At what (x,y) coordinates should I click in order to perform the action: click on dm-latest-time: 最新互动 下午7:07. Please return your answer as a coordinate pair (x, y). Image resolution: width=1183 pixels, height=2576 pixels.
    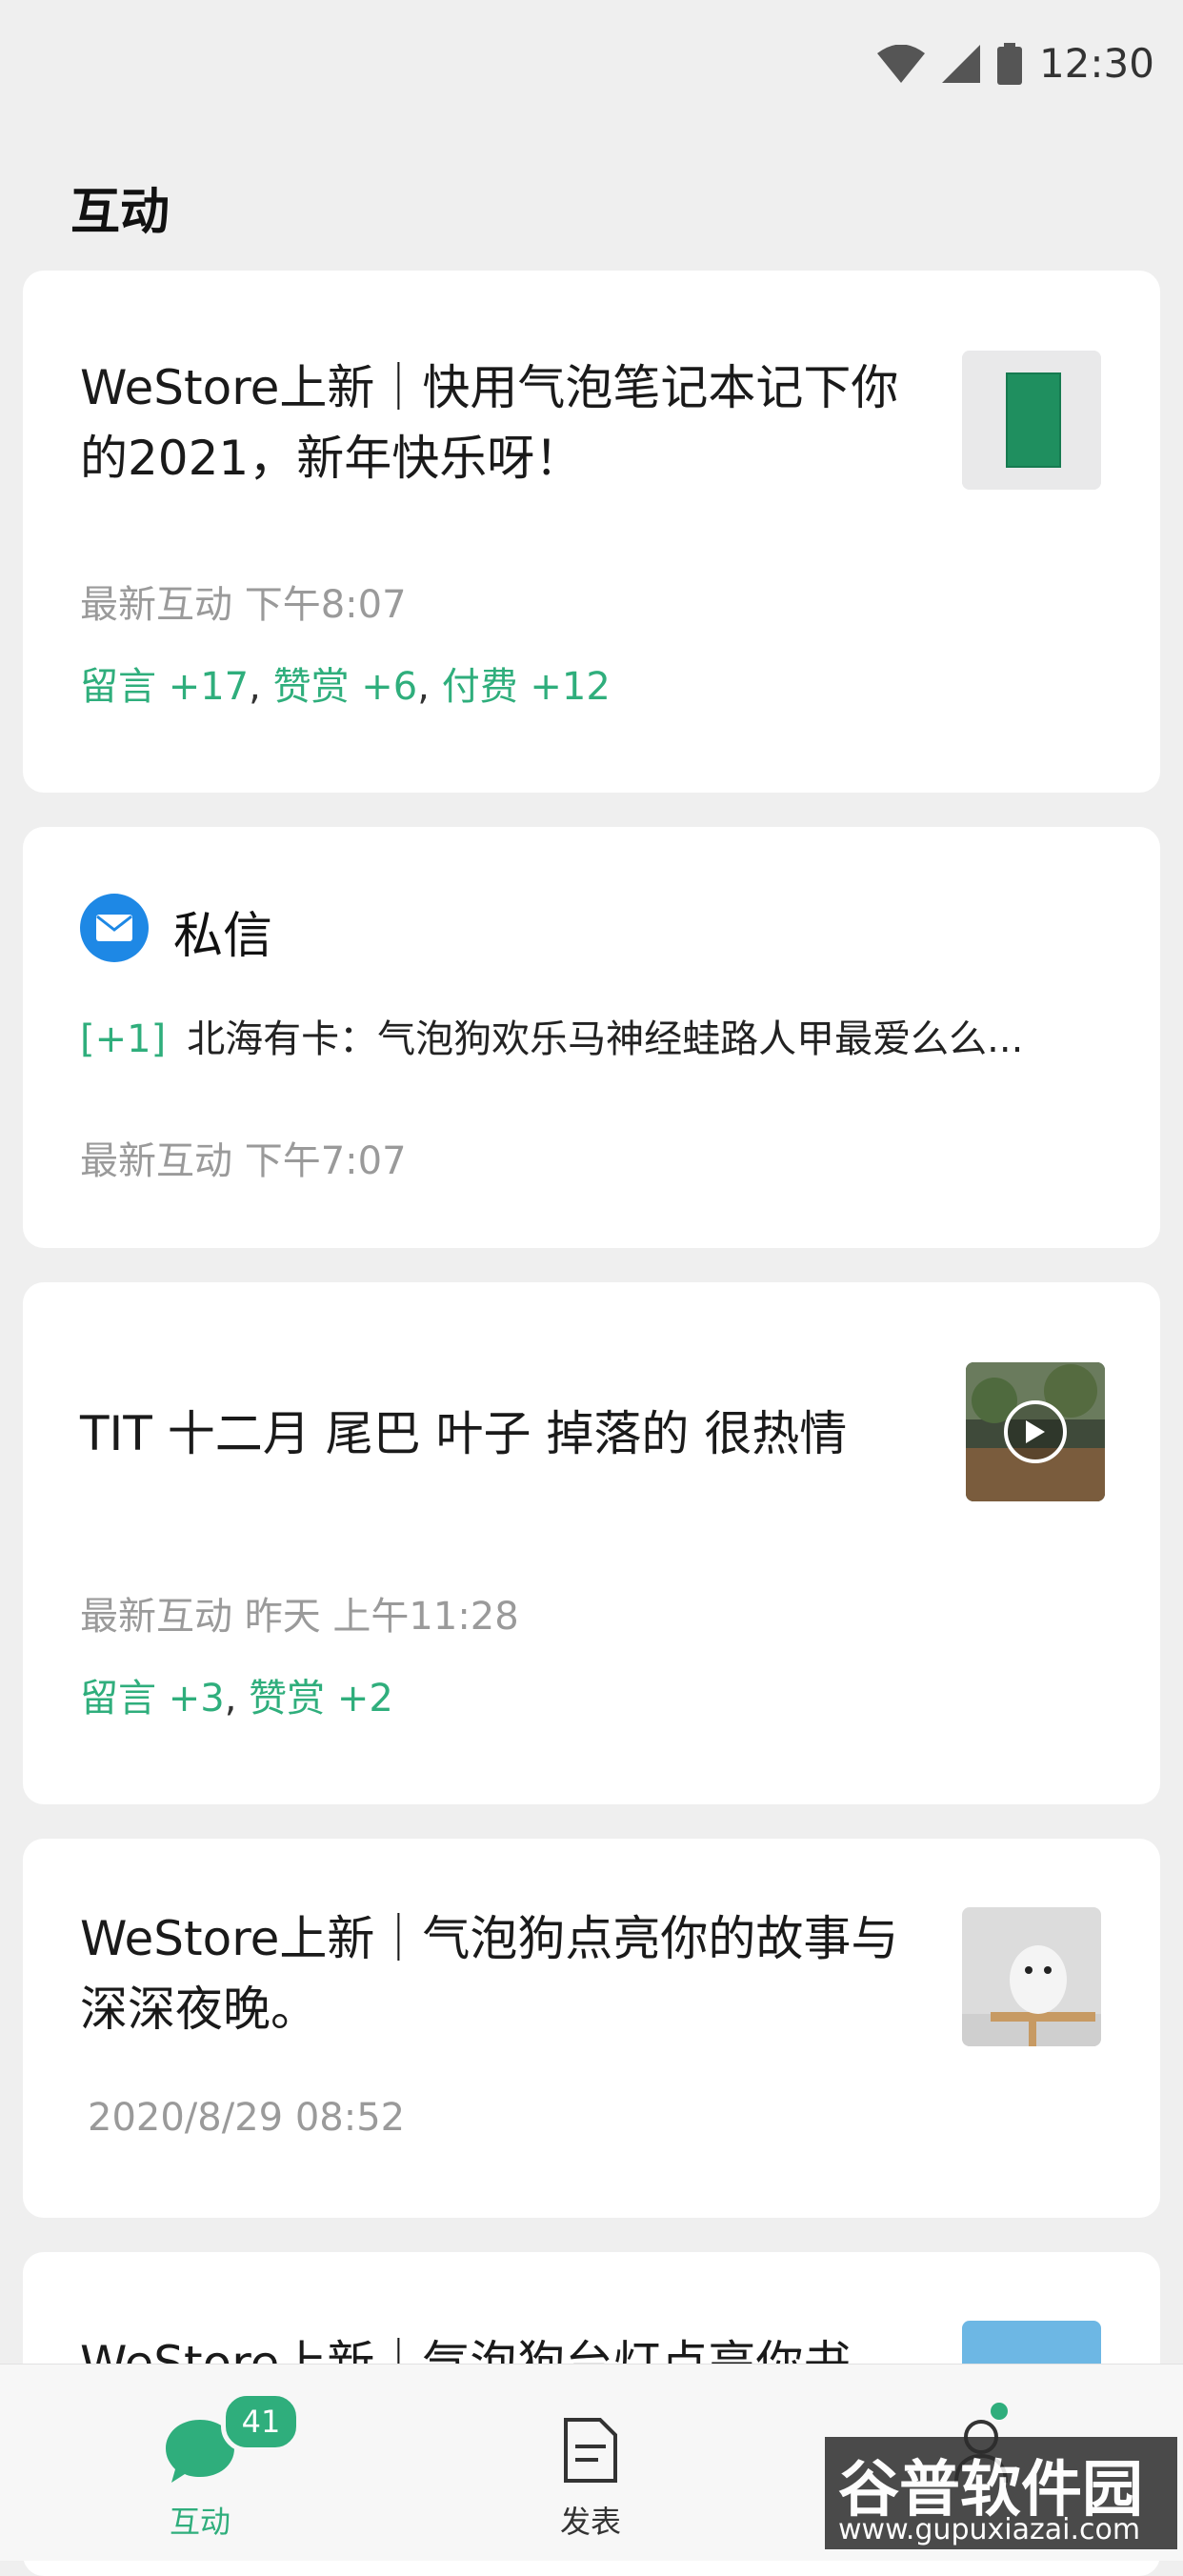
    Looking at the image, I should click on (244, 1161).